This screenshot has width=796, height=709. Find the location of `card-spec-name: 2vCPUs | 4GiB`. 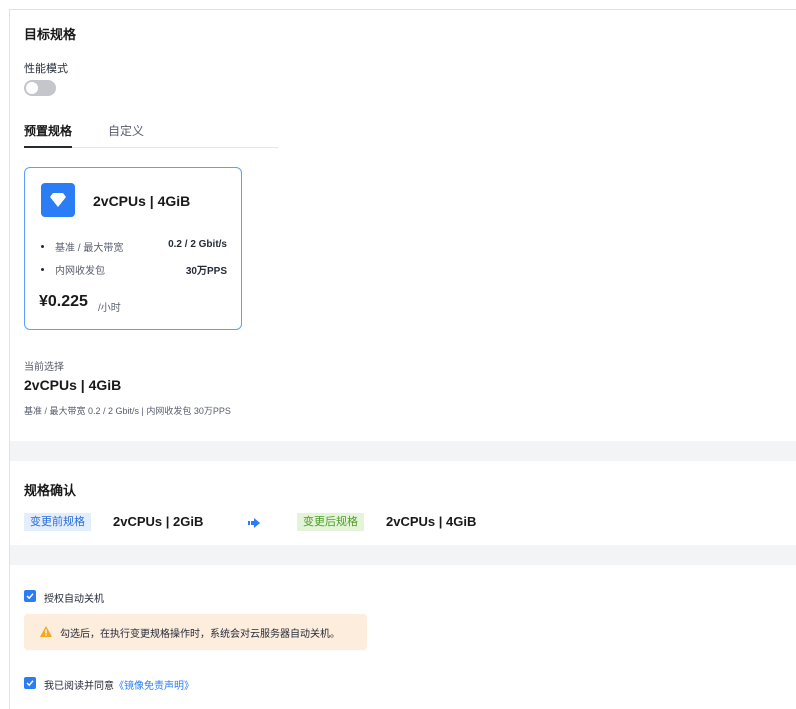

card-spec-name: 2vCPUs | 4GiB is located at coordinates (142, 201).